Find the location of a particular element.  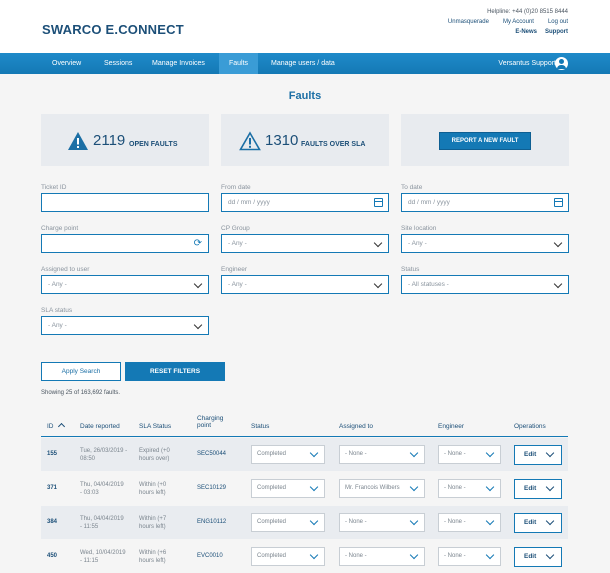

row-charge-point: ENG10112 is located at coordinates (211, 522).